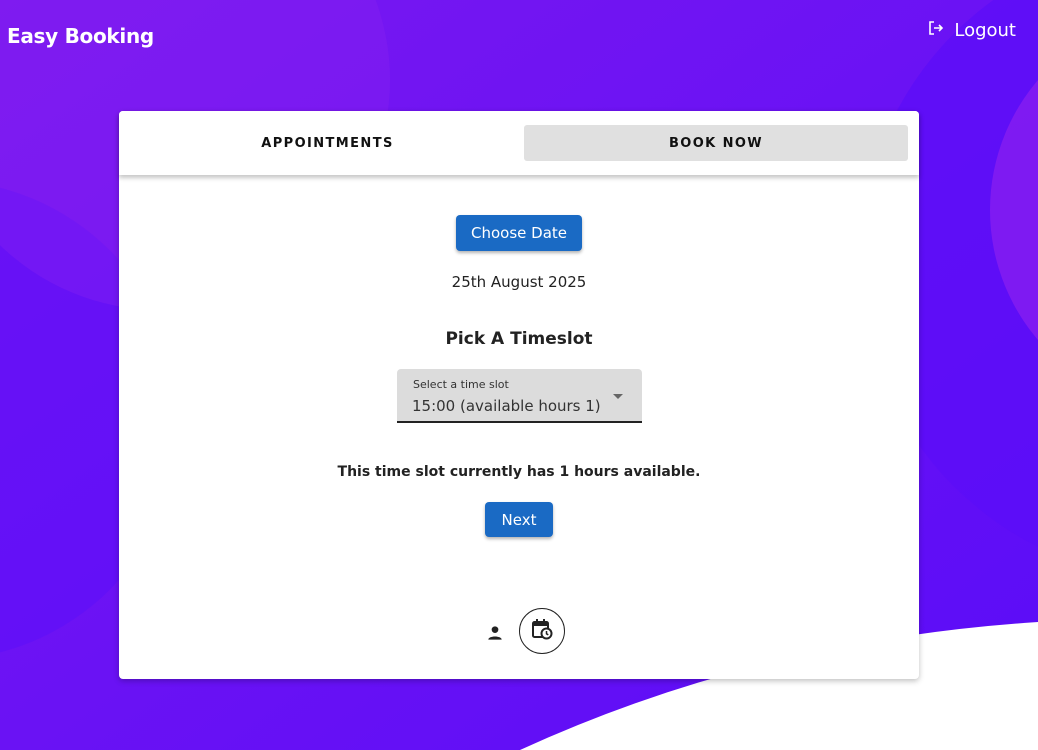  I want to click on logout-label: Logout, so click(985, 30).